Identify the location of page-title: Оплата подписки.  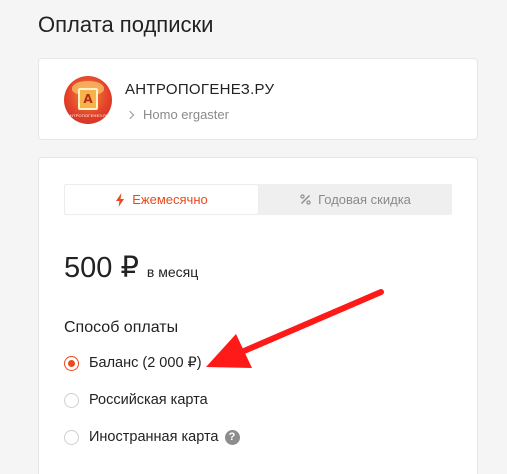
(126, 24).